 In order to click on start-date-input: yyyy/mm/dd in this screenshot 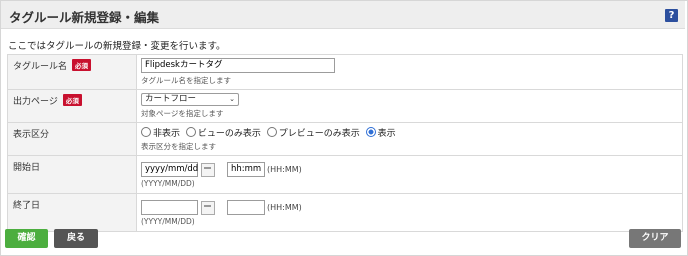, I will do `click(169, 169)`.